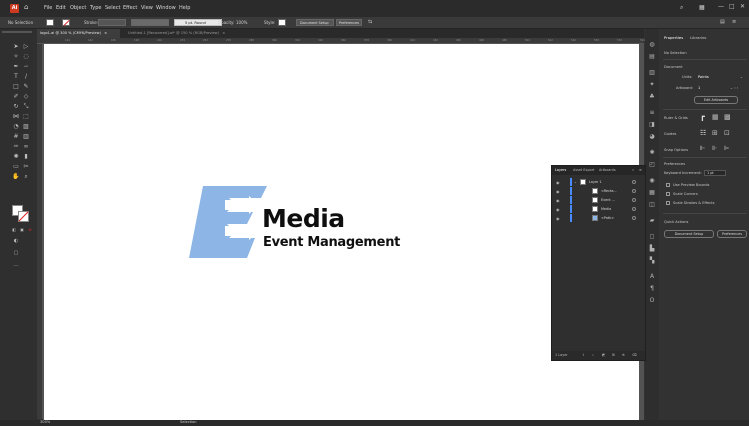  Describe the element at coordinates (349, 22) in the screenshot. I see `preferences-button: Preferences` at that location.